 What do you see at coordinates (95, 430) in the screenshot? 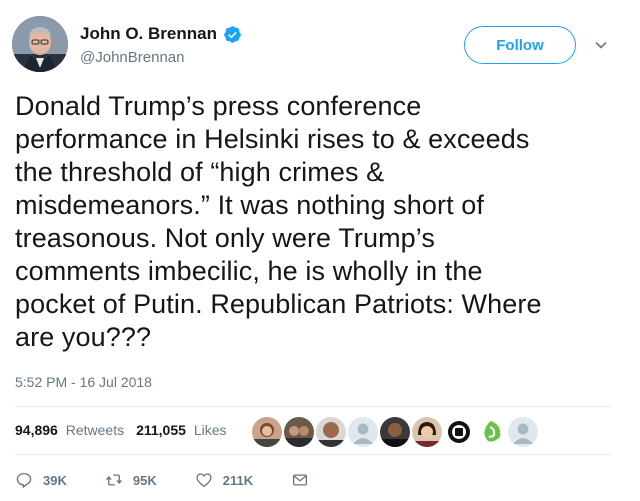
I see `retweets-label: Retweets` at bounding box center [95, 430].